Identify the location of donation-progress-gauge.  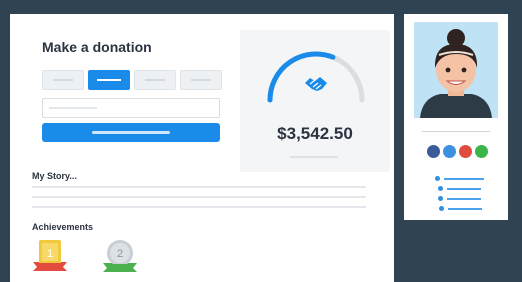
(316, 77).